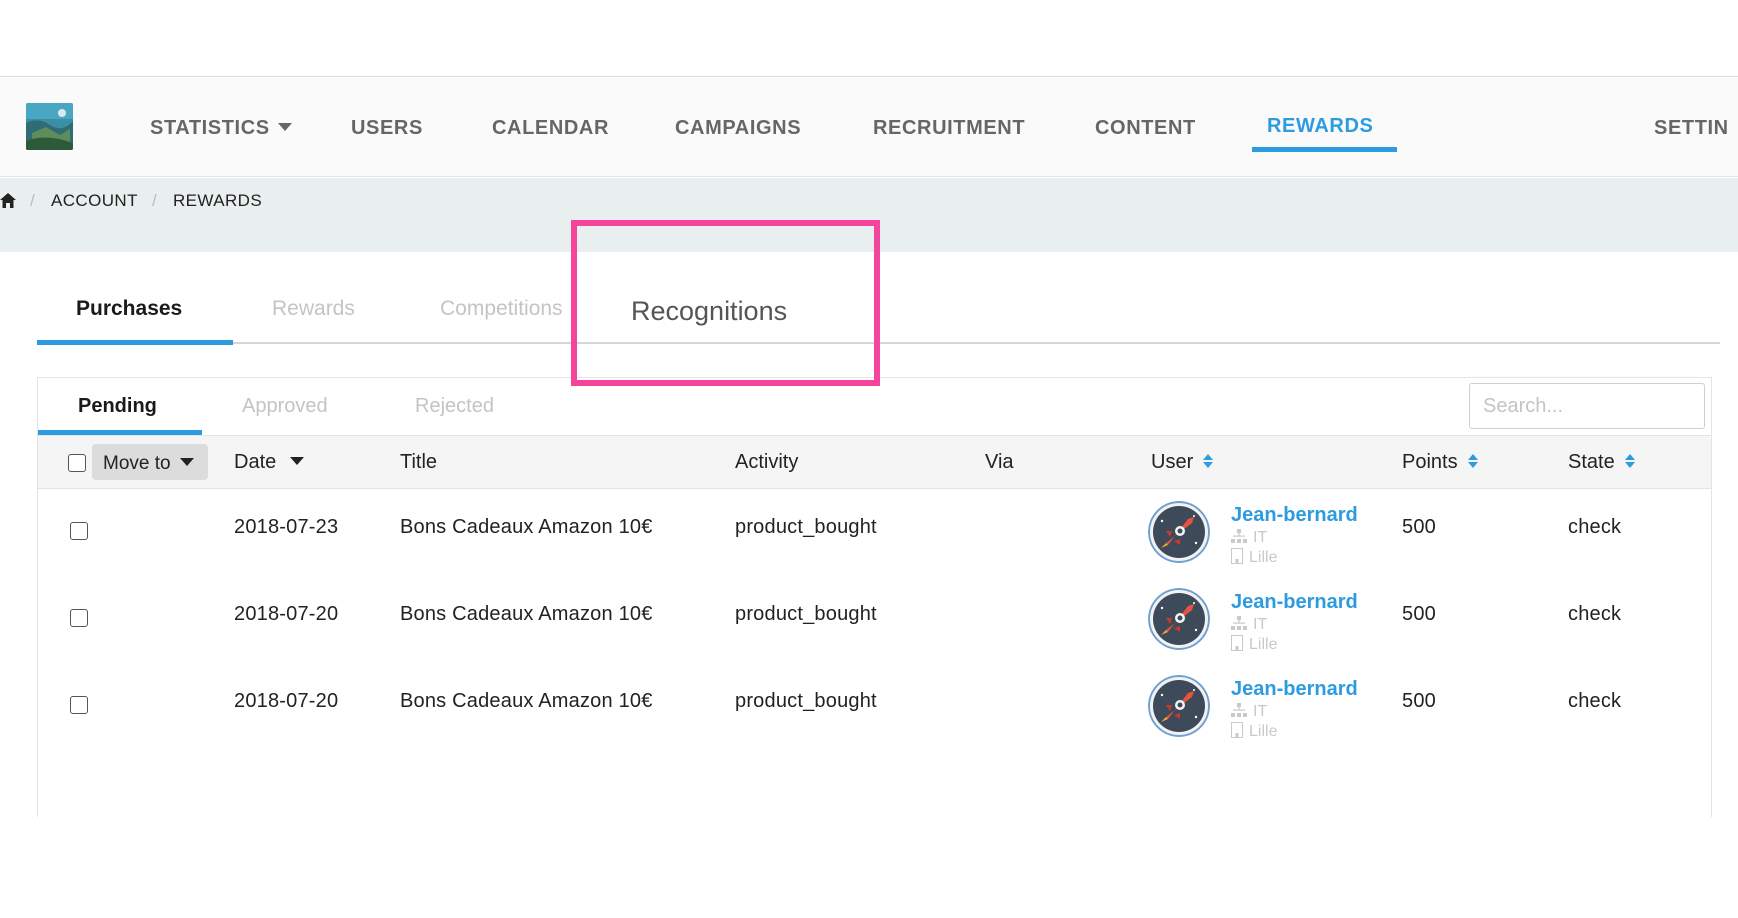 This screenshot has width=1738, height=918. I want to click on select-all-checkbox, so click(77, 463).